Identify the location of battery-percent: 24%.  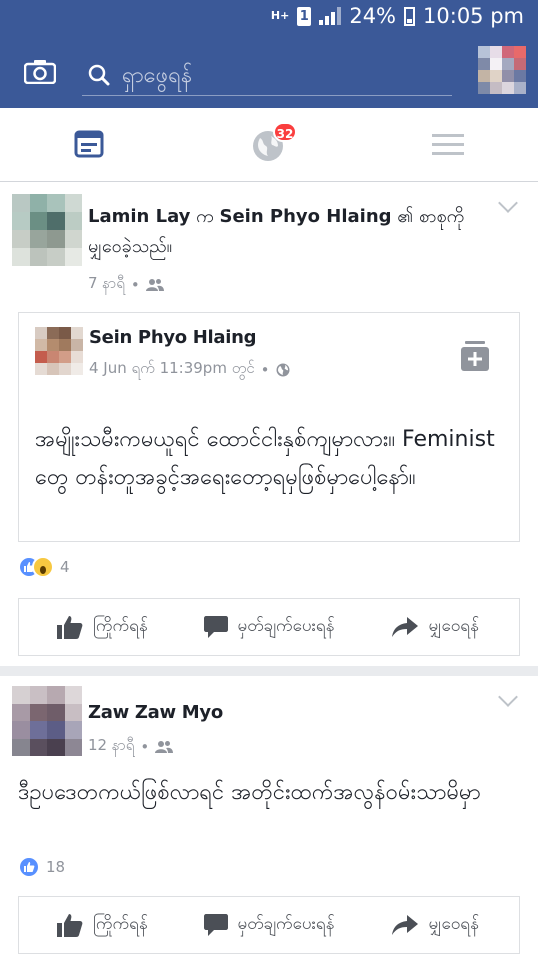
(373, 16).